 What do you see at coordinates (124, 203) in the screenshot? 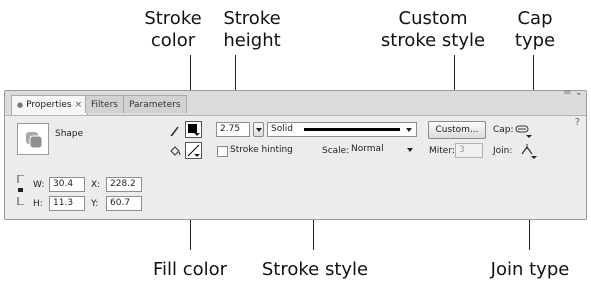
I see `y-field: 60.7` at bounding box center [124, 203].